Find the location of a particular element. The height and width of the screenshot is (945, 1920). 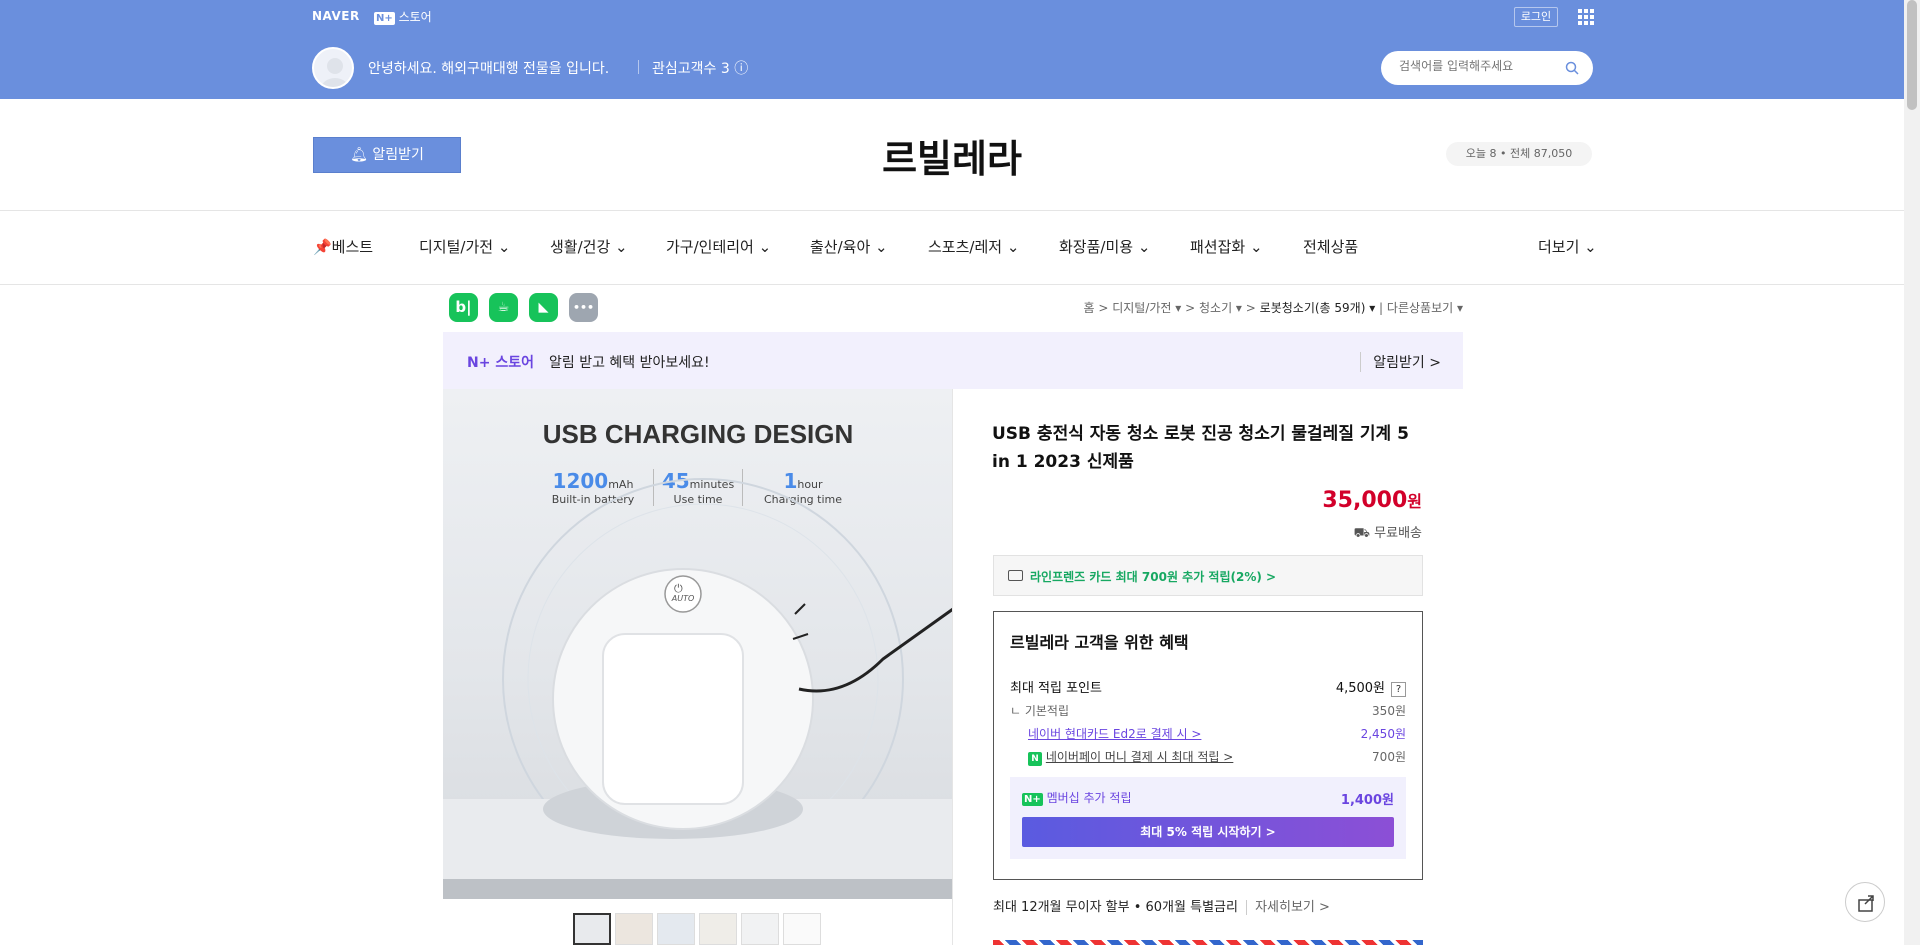

other-products-link: 다른상품보기 ▾ is located at coordinates (1425, 308).